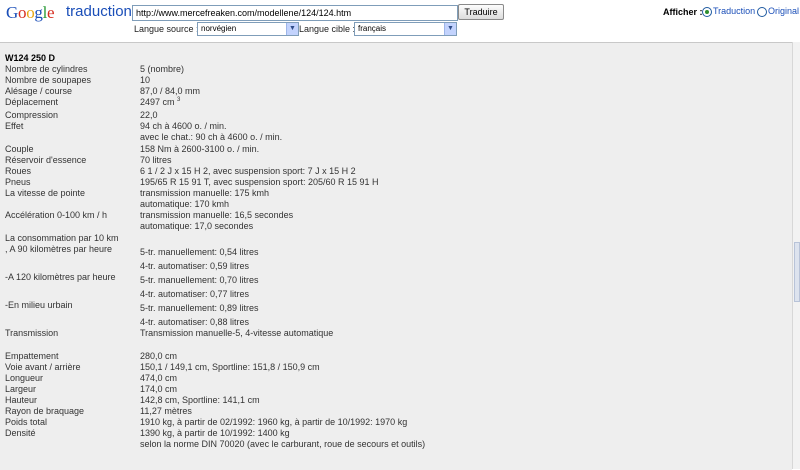  I want to click on spec-label: Nombre de soupapes, so click(48, 80).